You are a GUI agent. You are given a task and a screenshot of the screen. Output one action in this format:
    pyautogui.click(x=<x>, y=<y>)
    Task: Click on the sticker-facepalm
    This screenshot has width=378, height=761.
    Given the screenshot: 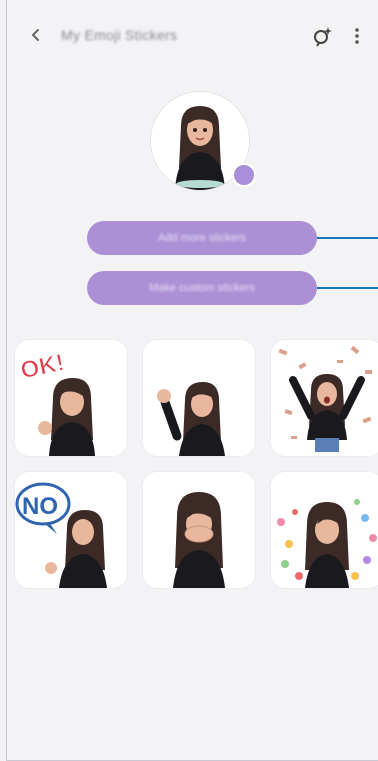 What is the action you would take?
    pyautogui.click(x=199, y=530)
    